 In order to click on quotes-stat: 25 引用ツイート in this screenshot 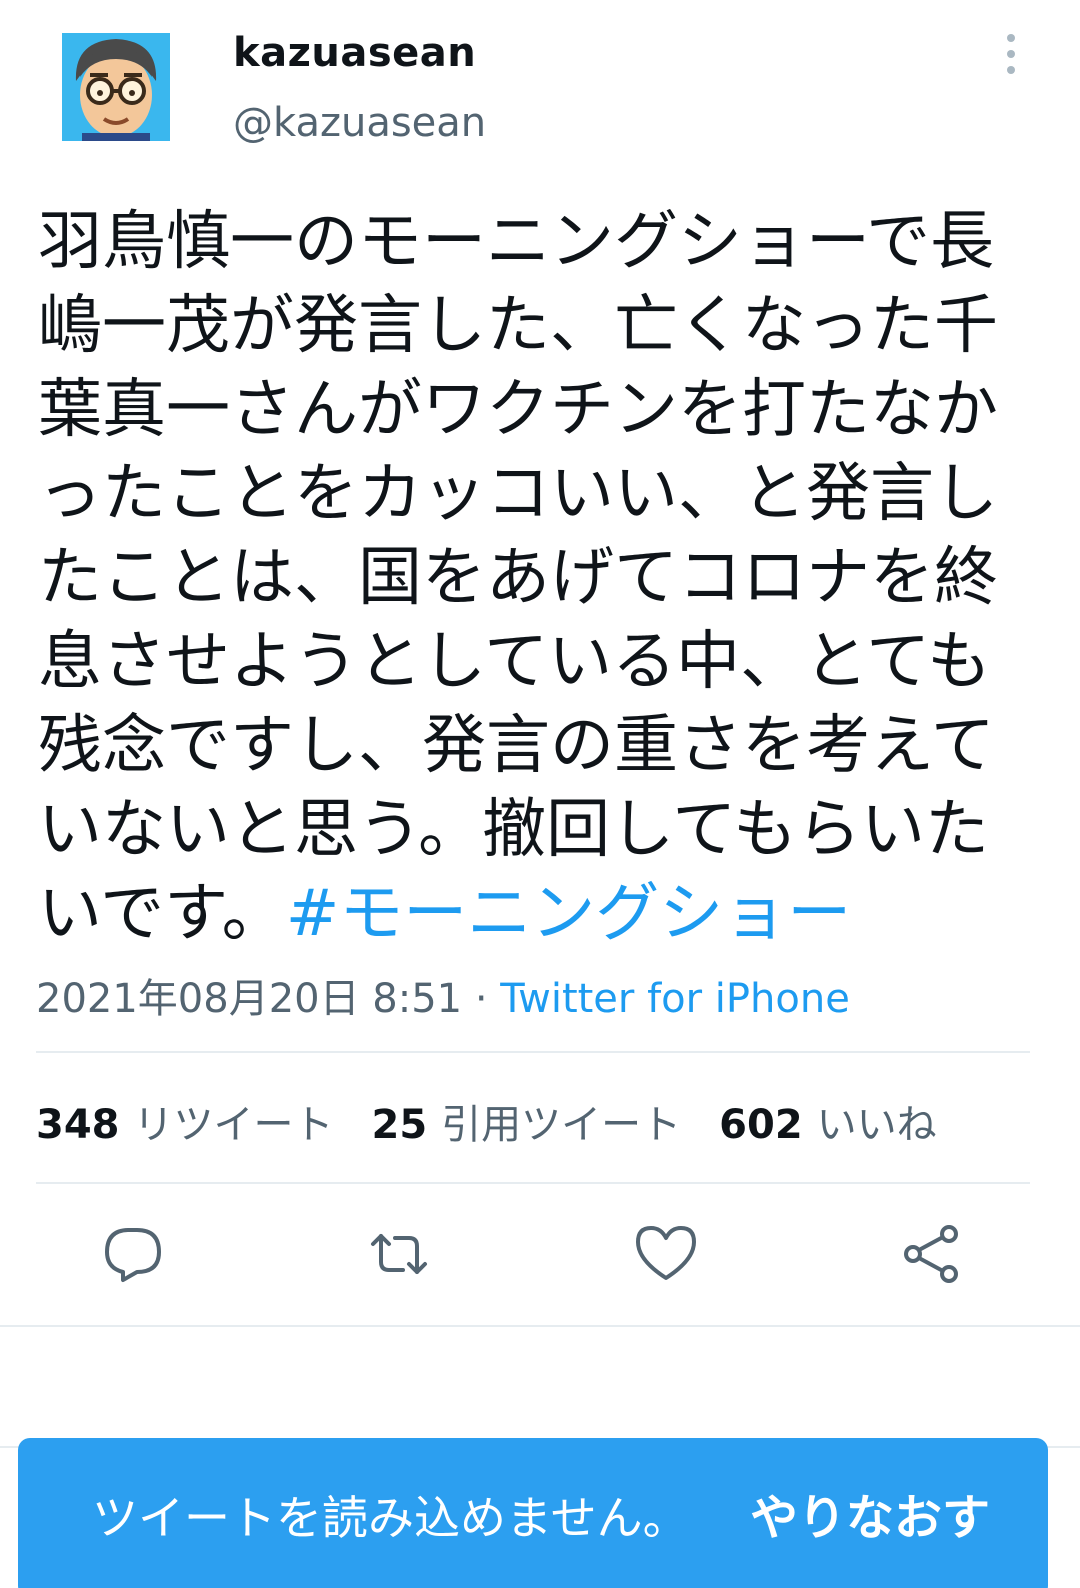, I will do `click(527, 1121)`.